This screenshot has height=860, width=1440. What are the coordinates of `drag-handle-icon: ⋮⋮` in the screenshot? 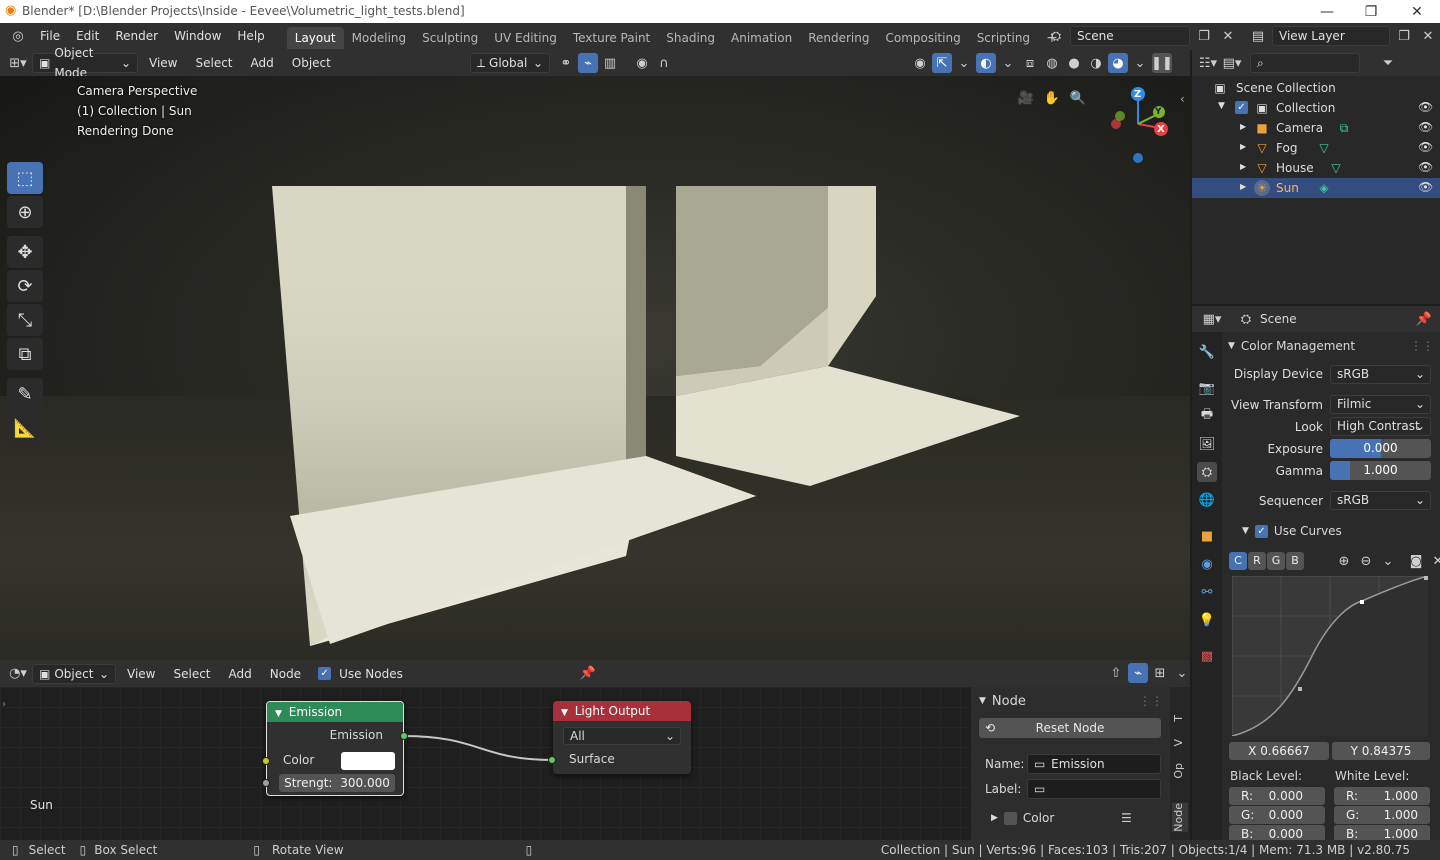 It's located at (1151, 701).